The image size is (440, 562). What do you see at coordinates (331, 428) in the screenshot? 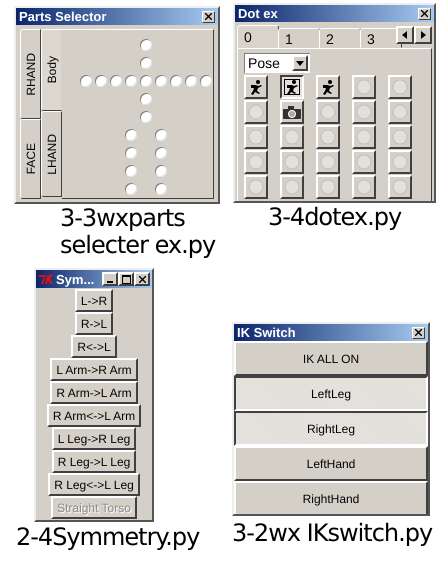
I see `toggle-button: RightLeg` at bounding box center [331, 428].